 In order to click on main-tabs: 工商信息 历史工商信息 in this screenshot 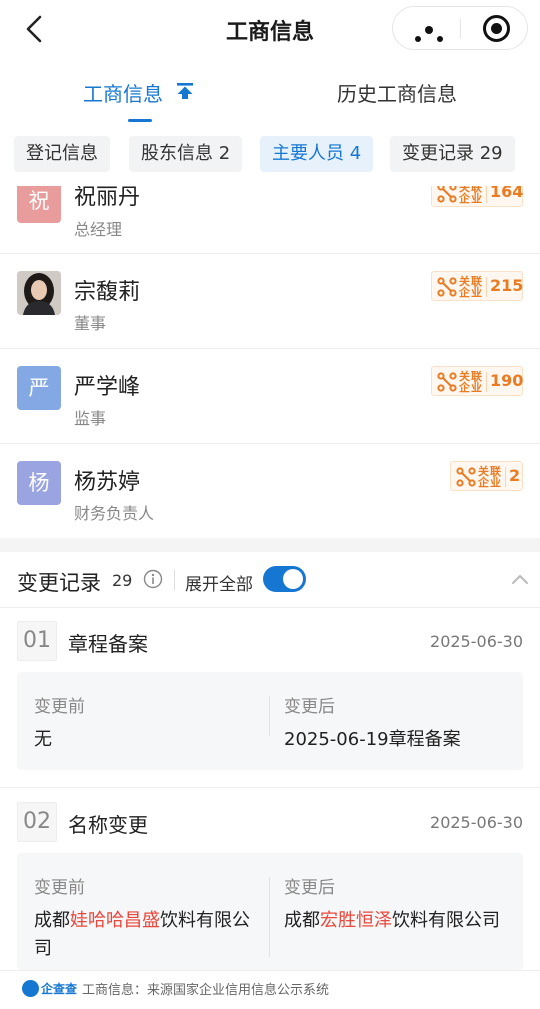, I will do `click(270, 91)`.